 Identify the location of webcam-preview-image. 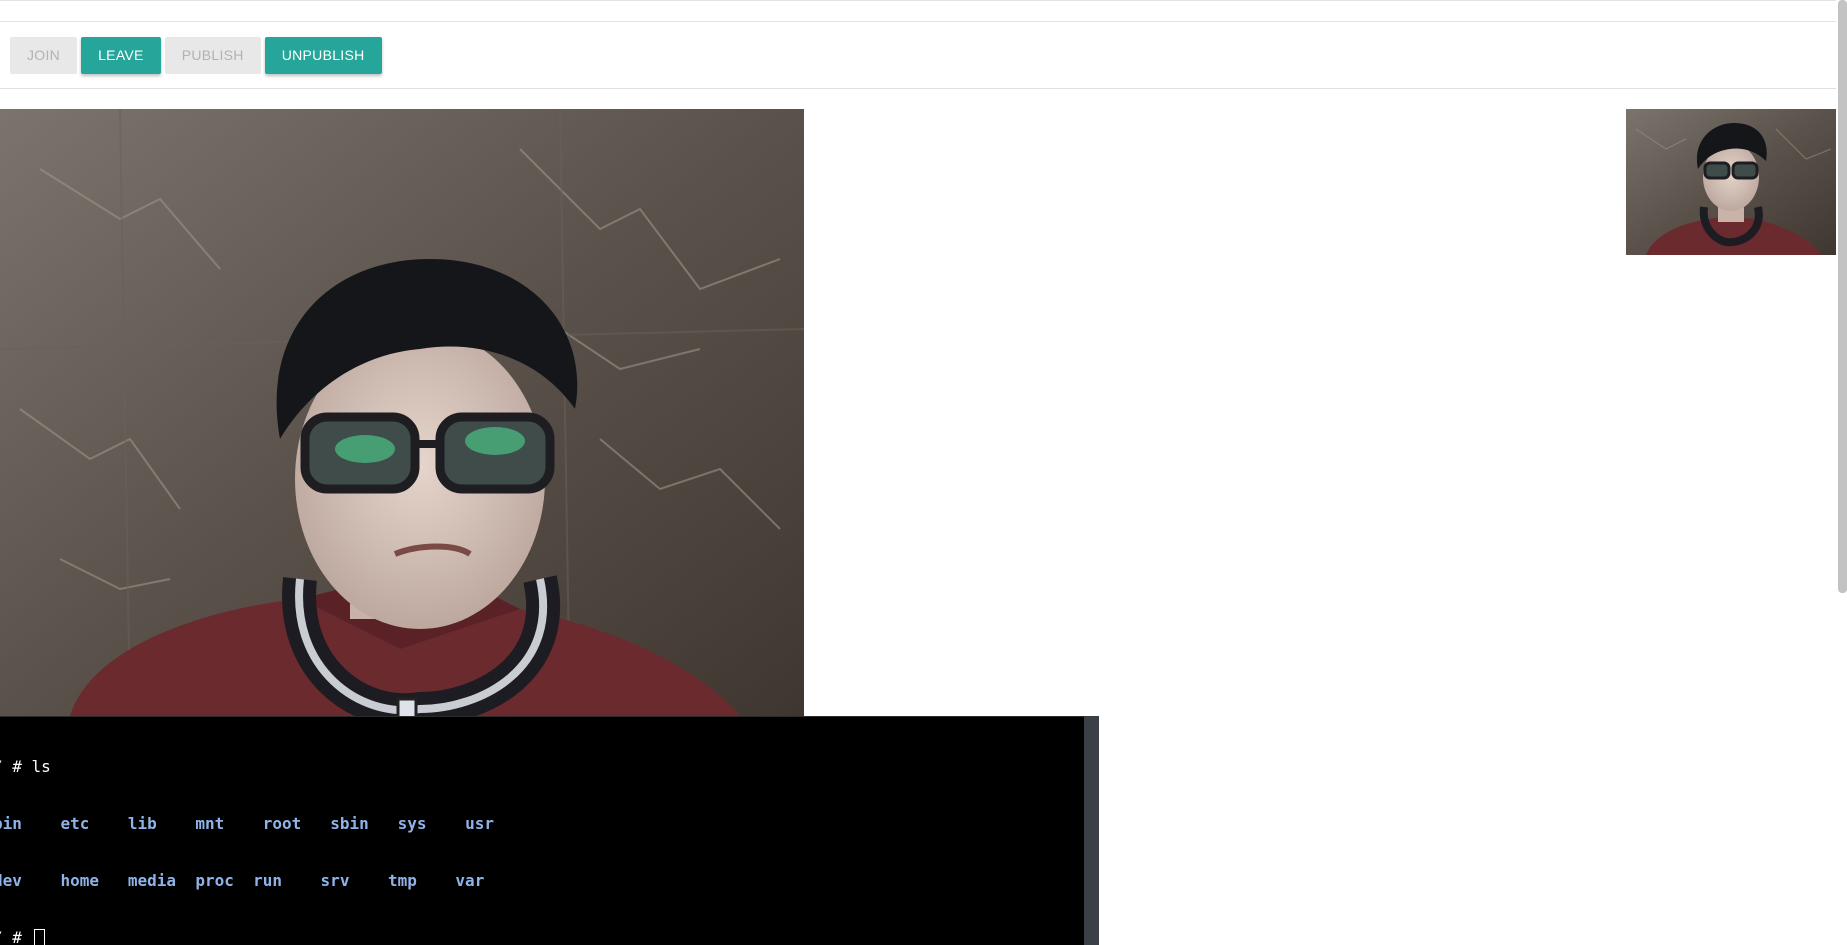
(1731, 182).